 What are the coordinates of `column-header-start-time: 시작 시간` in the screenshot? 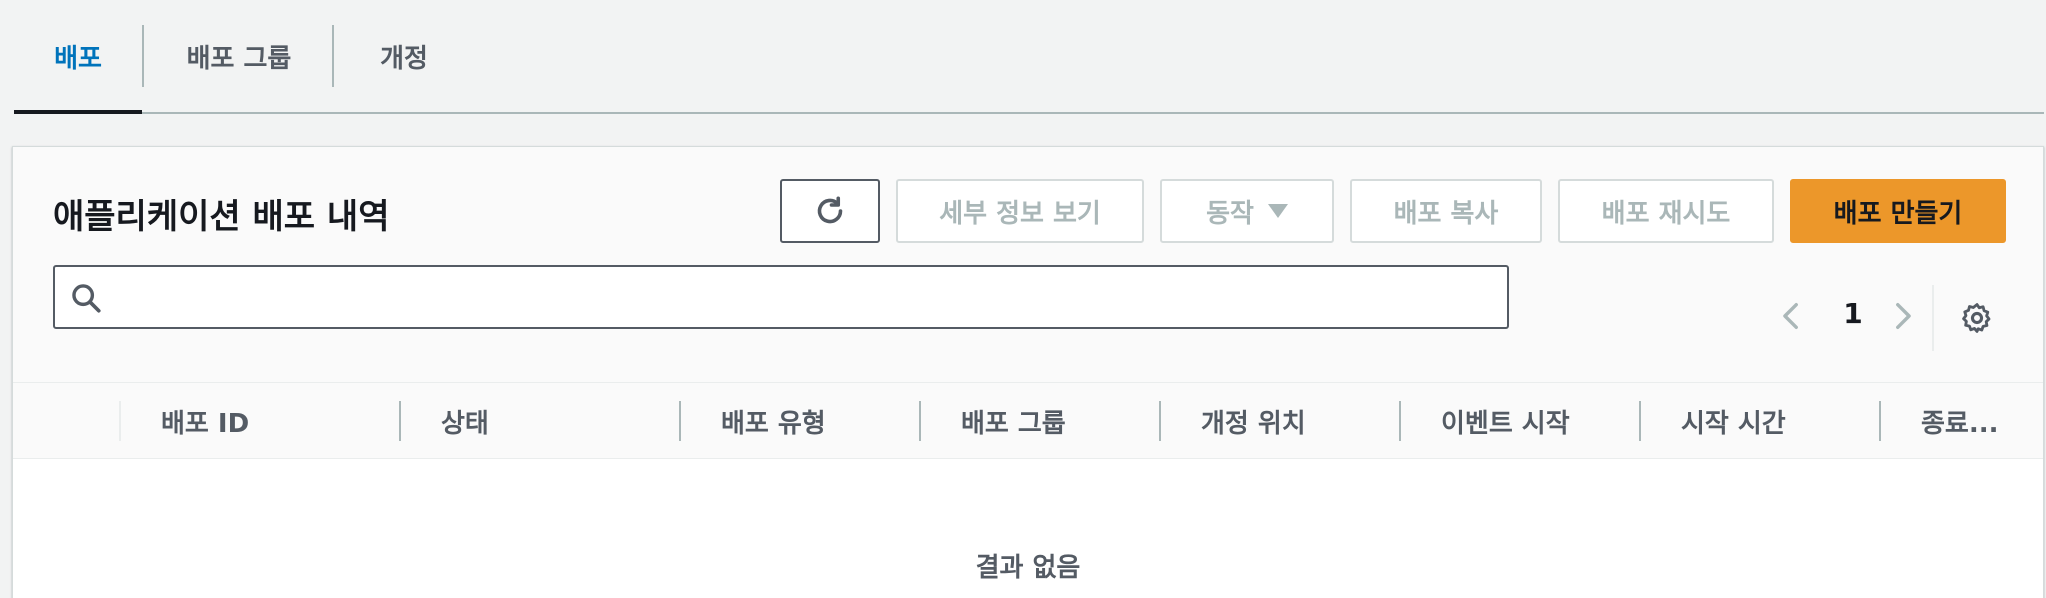 It's located at (1733, 421).